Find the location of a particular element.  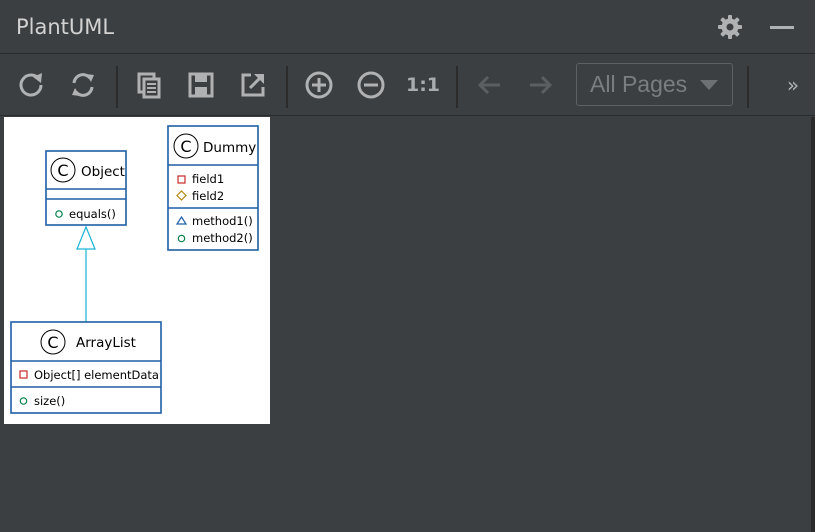

chevron-double-right-icon: » is located at coordinates (793, 85).